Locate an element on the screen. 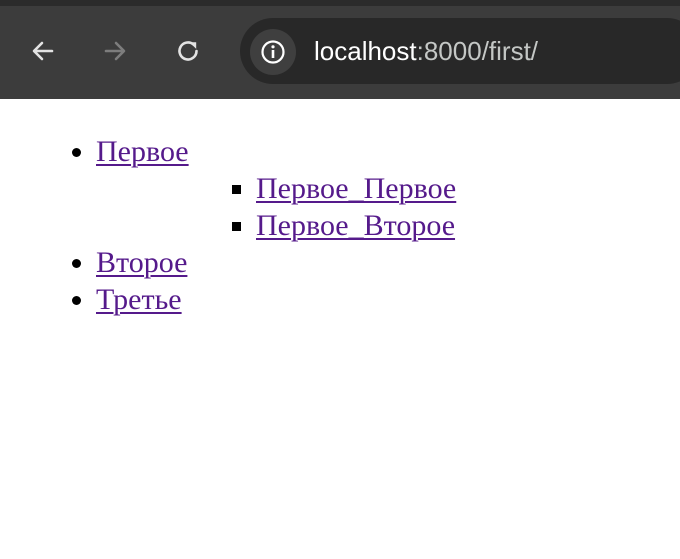 Image resolution: width=680 pixels, height=559 pixels. menu-link-first: Первое is located at coordinates (142, 151).